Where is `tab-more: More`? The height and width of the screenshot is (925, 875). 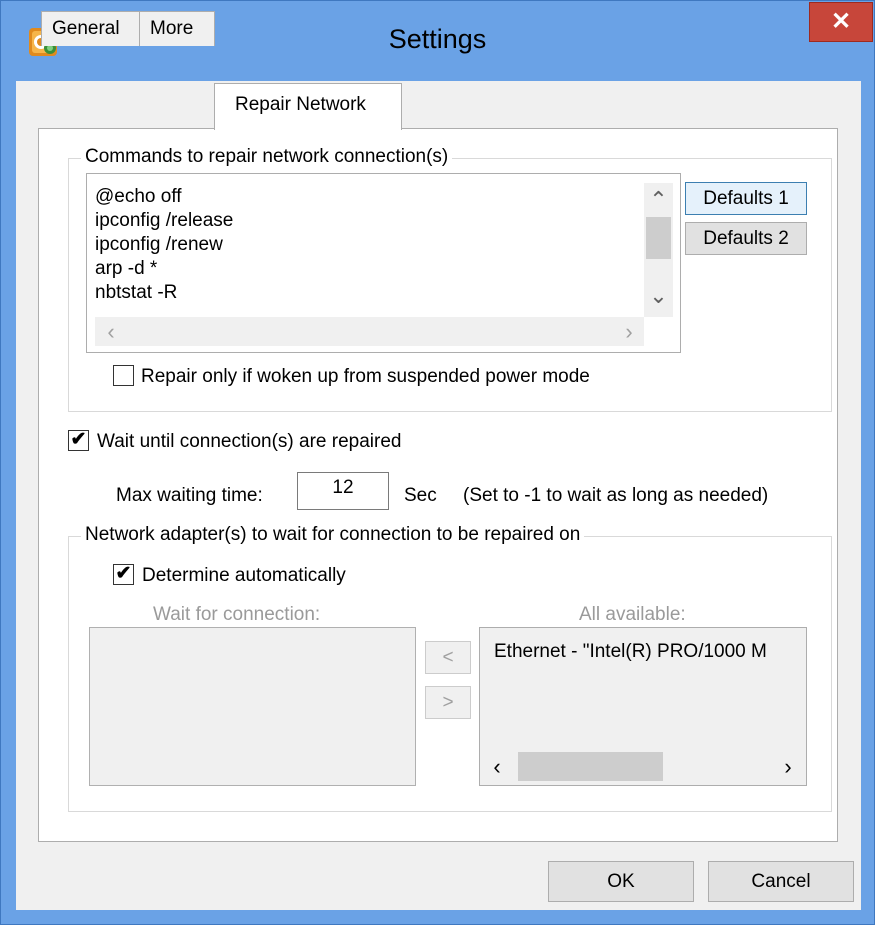
tab-more: More is located at coordinates (177, 28).